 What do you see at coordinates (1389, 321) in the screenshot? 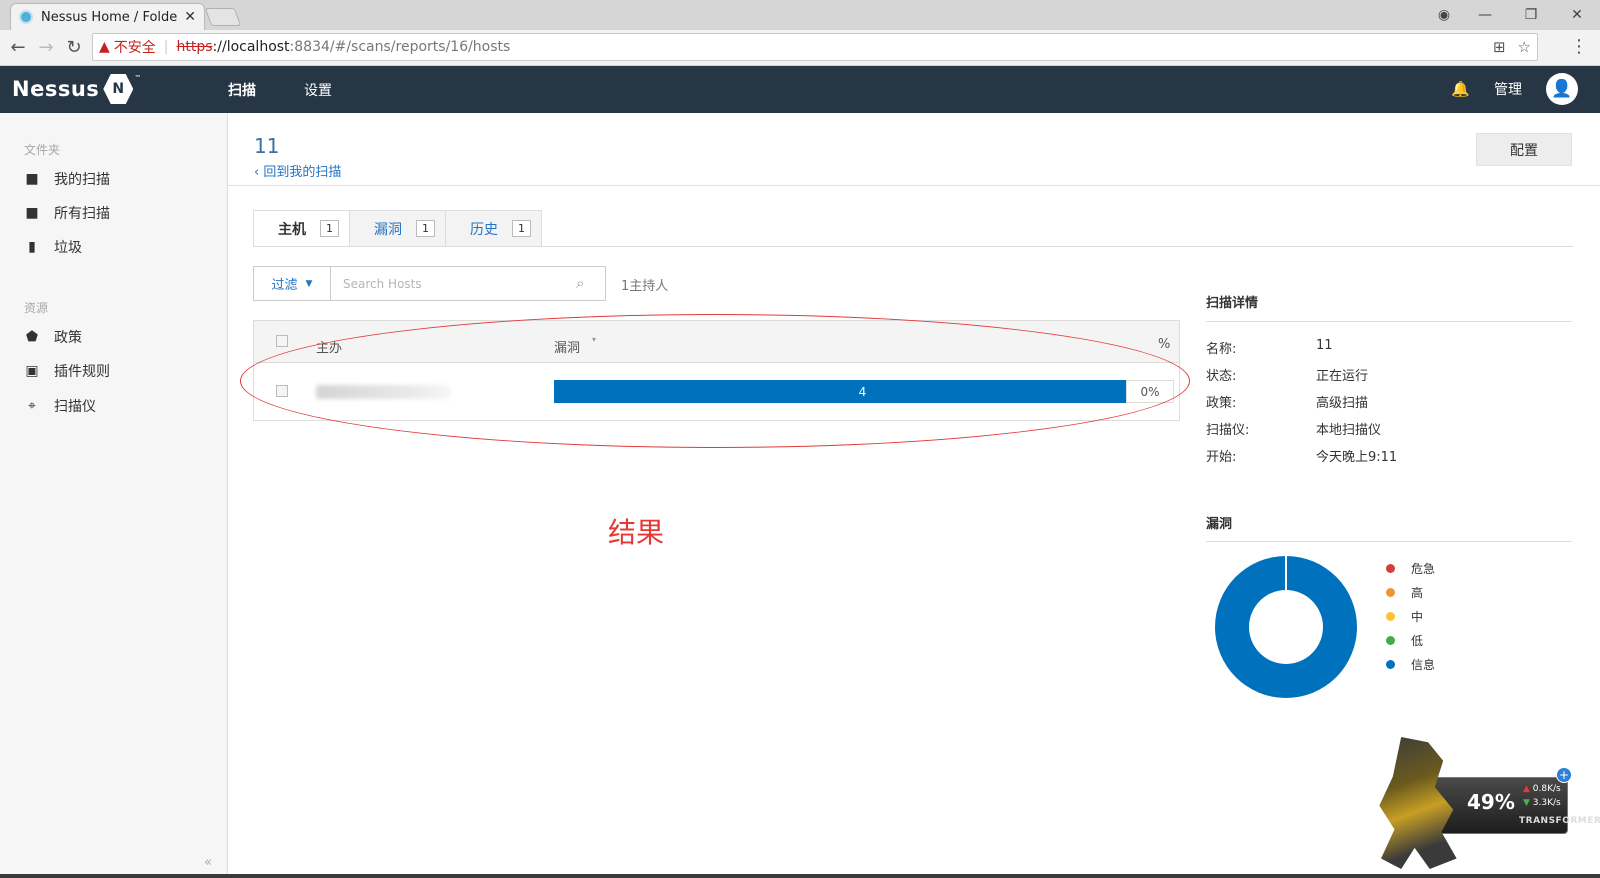
I see `scan-details-divider` at bounding box center [1389, 321].